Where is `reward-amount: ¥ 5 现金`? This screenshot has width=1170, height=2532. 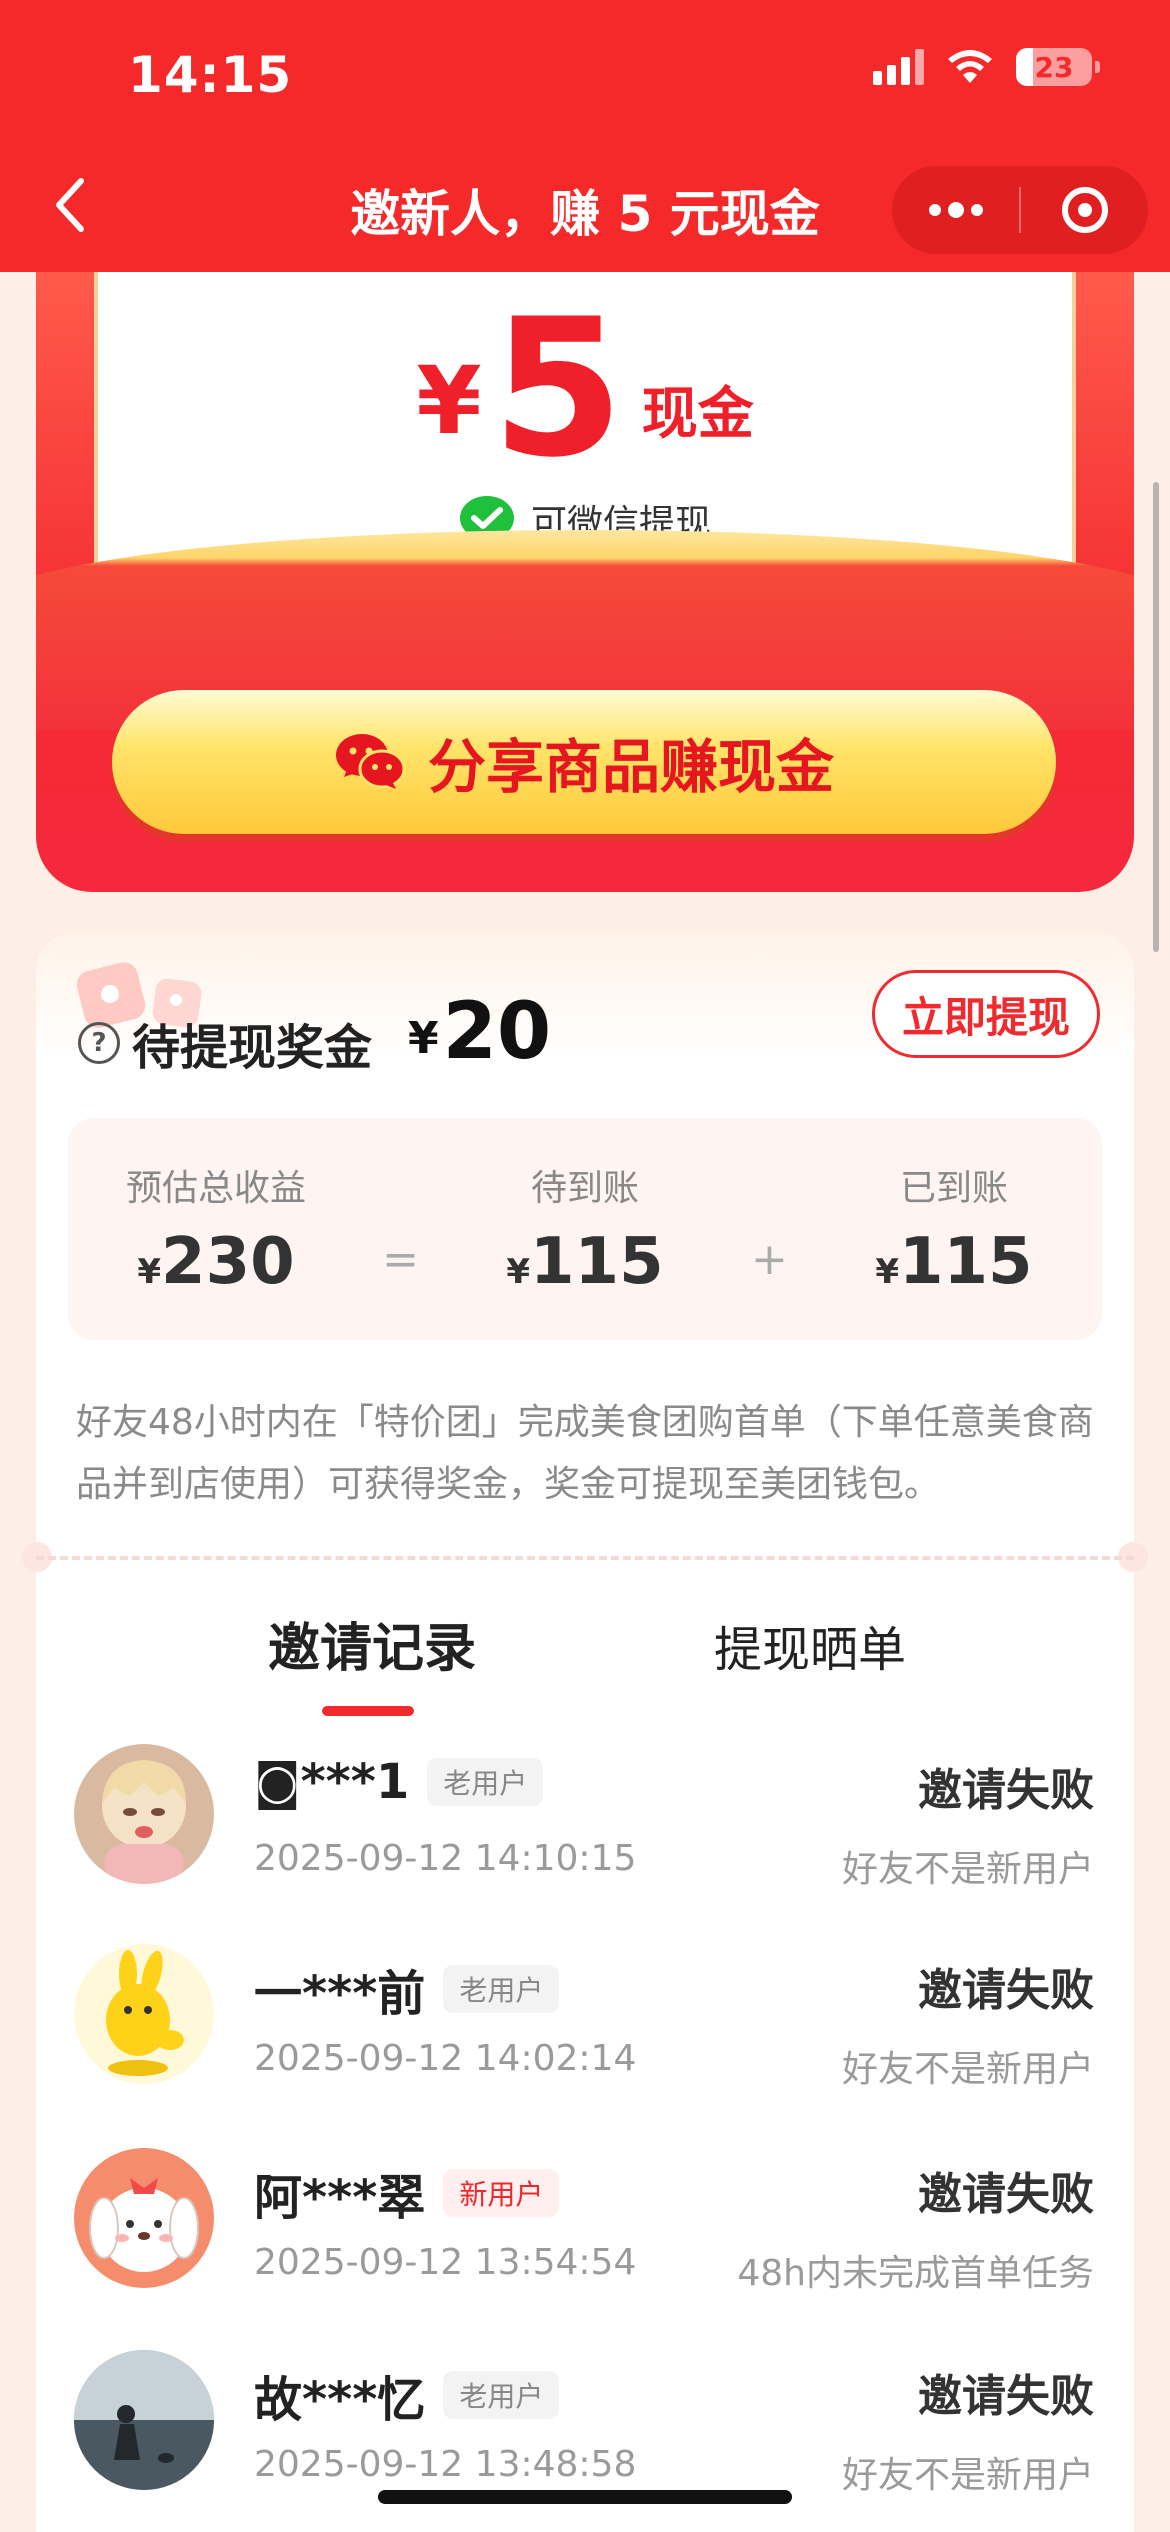 reward-amount: ¥ 5 现金 is located at coordinates (585, 389).